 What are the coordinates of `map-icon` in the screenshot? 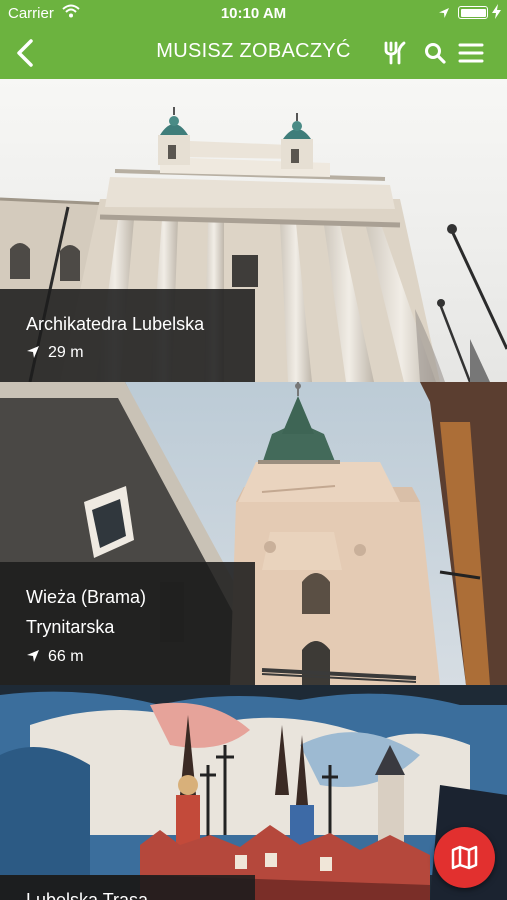 It's located at (464, 857).